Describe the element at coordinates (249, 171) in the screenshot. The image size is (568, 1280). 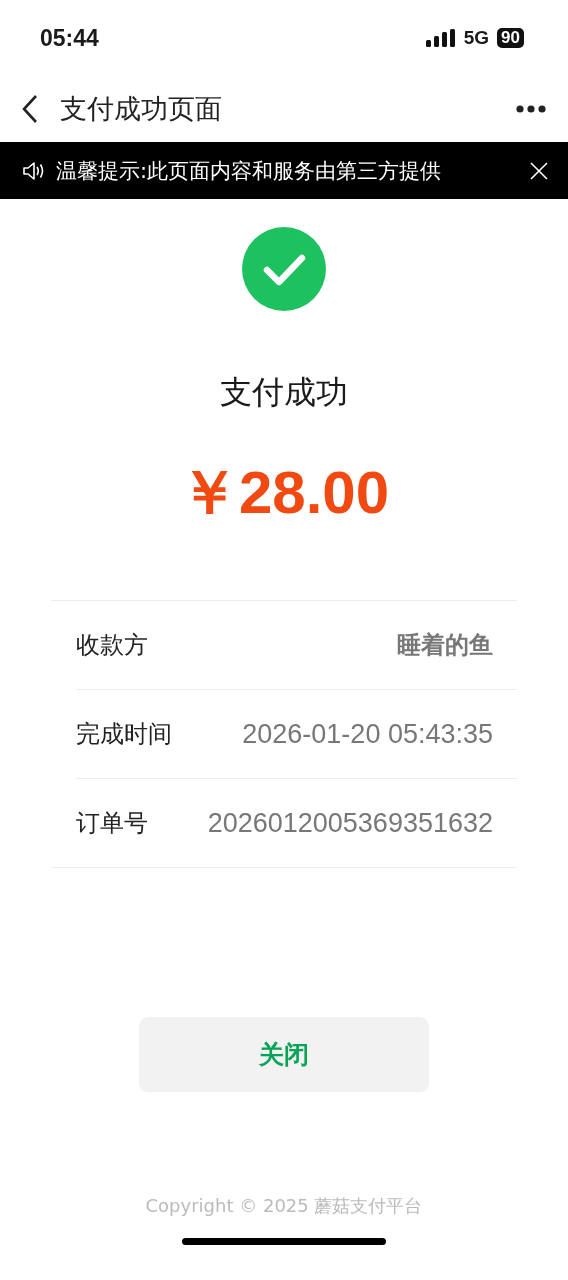
I see `notice-text: 温馨提示:此页面内容和服务由第三方提供` at that location.